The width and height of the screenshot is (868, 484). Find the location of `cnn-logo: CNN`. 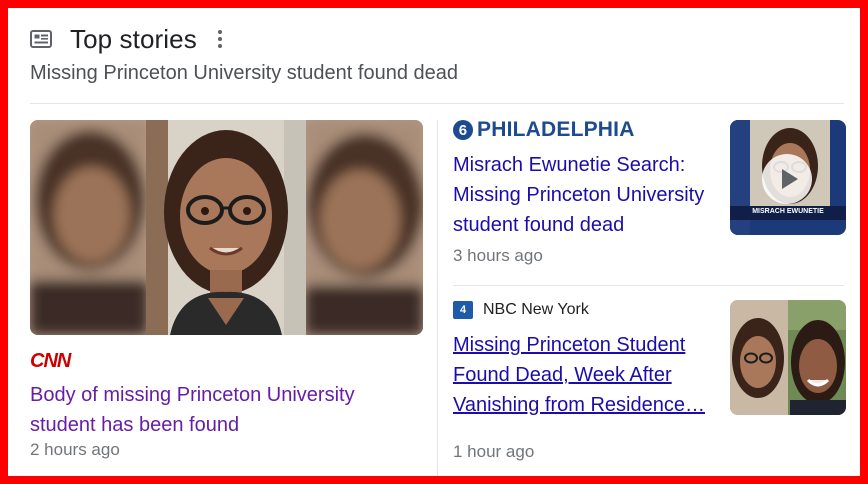

cnn-logo: CNN is located at coordinates (50, 361).